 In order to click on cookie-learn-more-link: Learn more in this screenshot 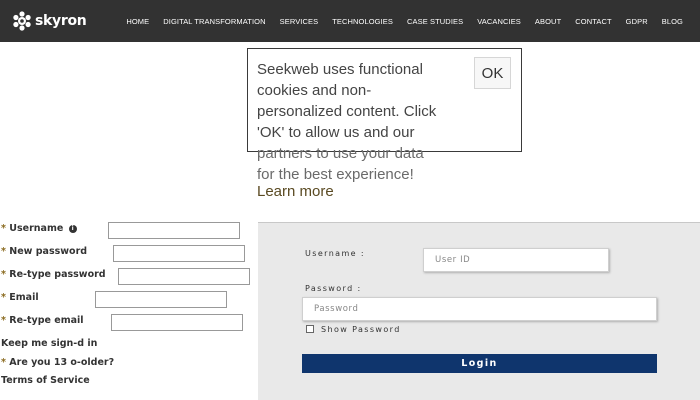, I will do `click(295, 191)`.